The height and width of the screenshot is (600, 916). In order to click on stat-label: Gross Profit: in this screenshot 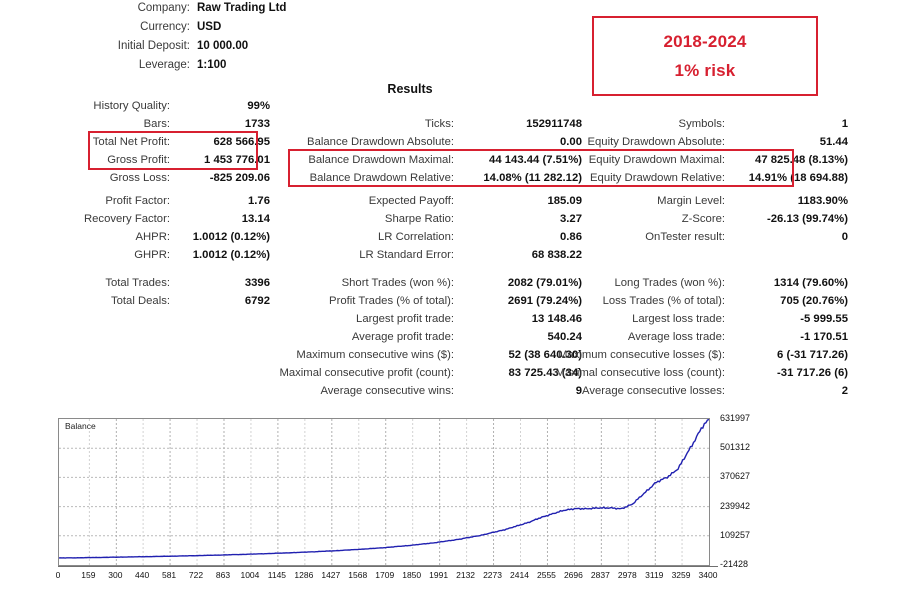, I will do `click(138, 160)`.